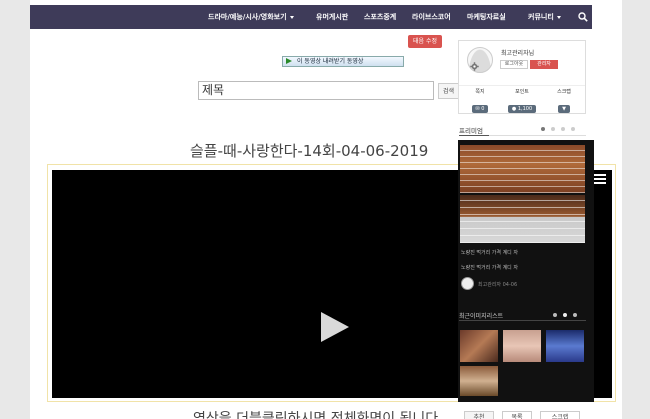 This screenshot has height=419, width=650. What do you see at coordinates (425, 41) in the screenshot?
I see `tag-edit-button: 태음 수정` at bounding box center [425, 41].